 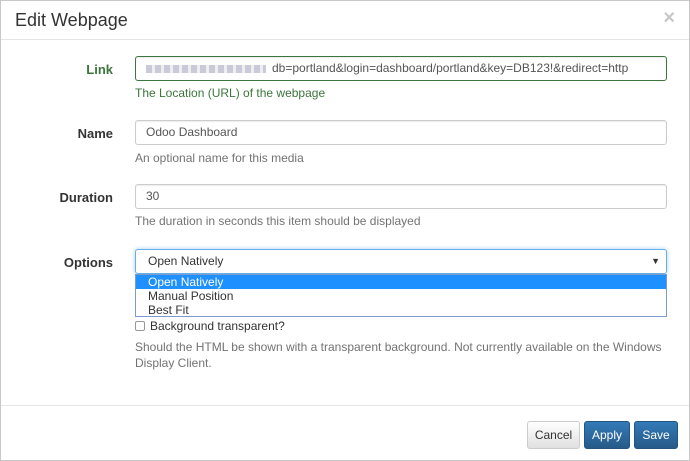 I want to click on dialog-header: Edit Webpage ×, so click(x=345, y=20).